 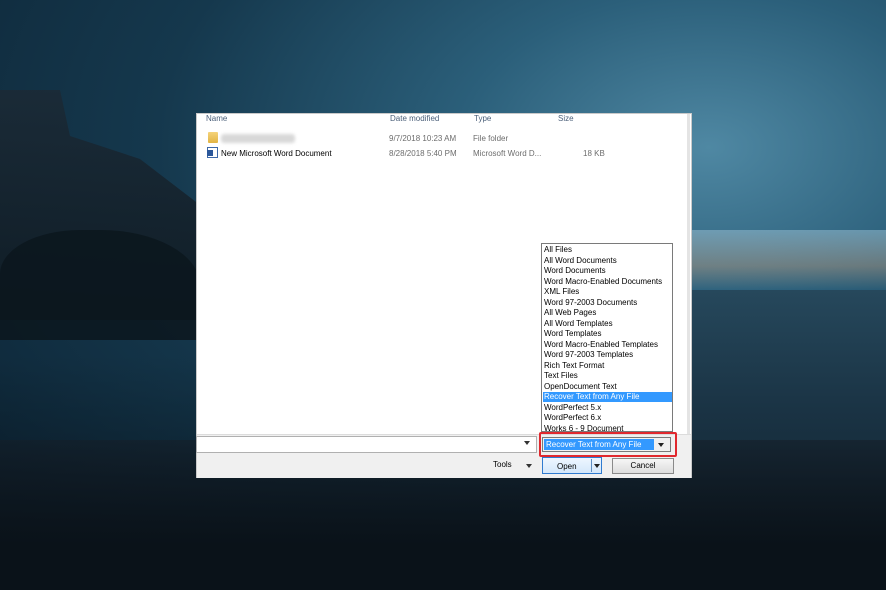 What do you see at coordinates (607, 324) in the screenshot?
I see `file-type-option: All Word Templates` at bounding box center [607, 324].